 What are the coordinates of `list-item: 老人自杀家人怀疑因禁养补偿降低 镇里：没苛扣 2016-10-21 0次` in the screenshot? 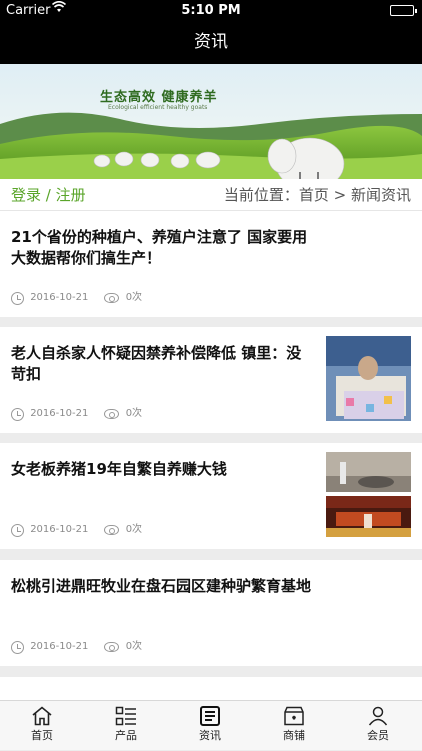 It's located at (211, 380).